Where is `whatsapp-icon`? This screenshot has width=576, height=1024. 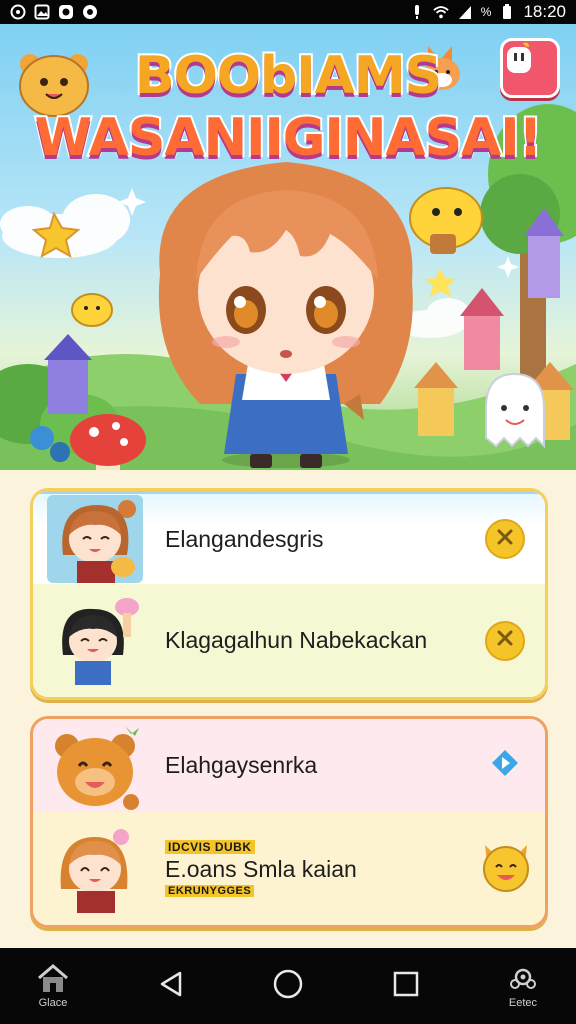 whatsapp-icon is located at coordinates (66, 12).